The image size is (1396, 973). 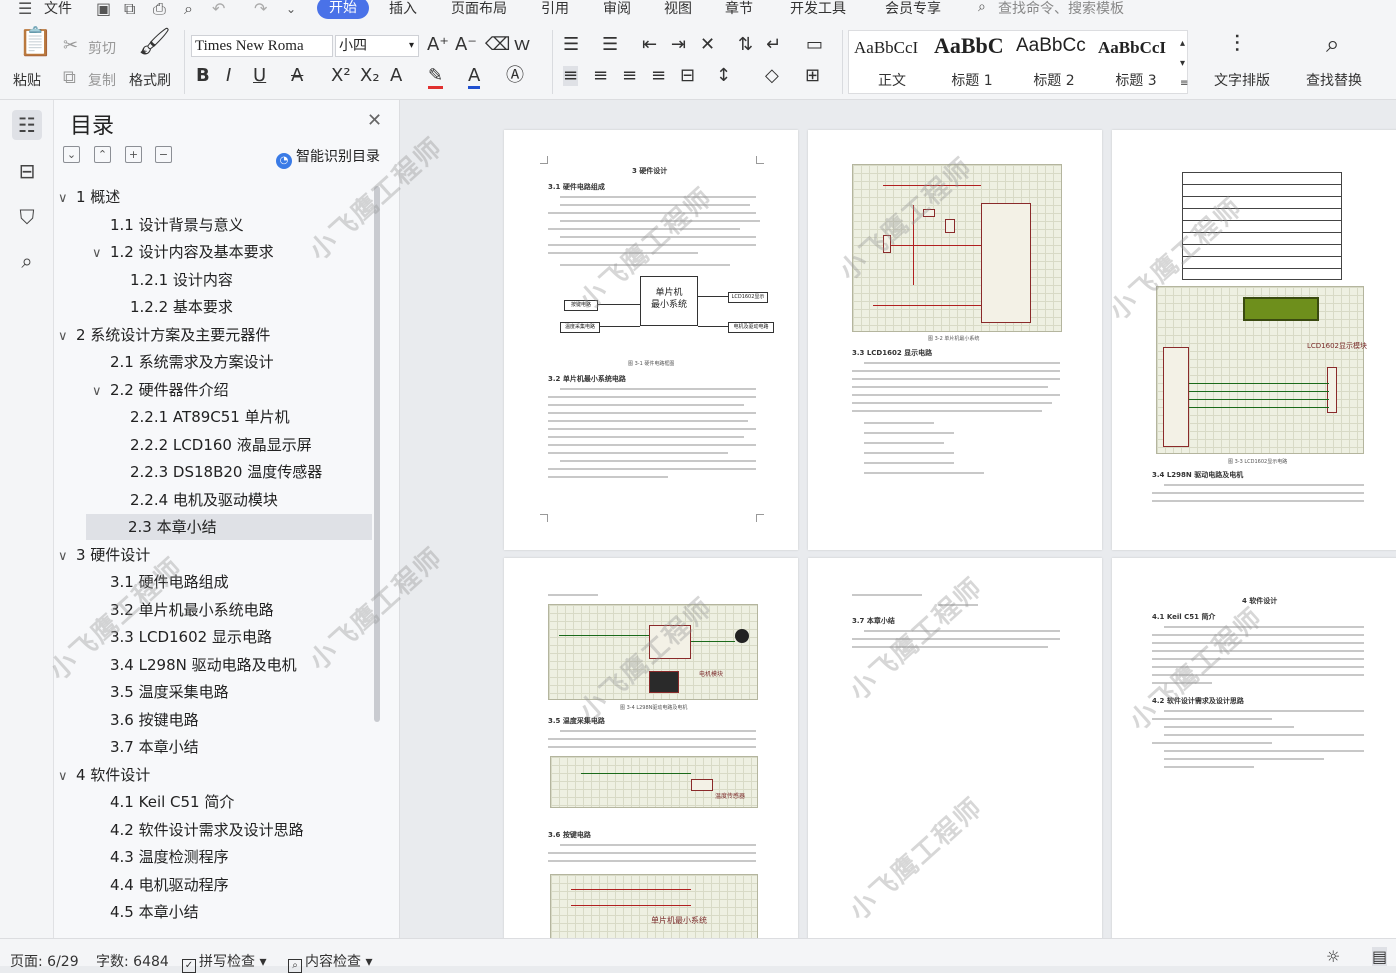 I want to click on toc-item: 1.2.2 基本要求, so click(x=172, y=307).